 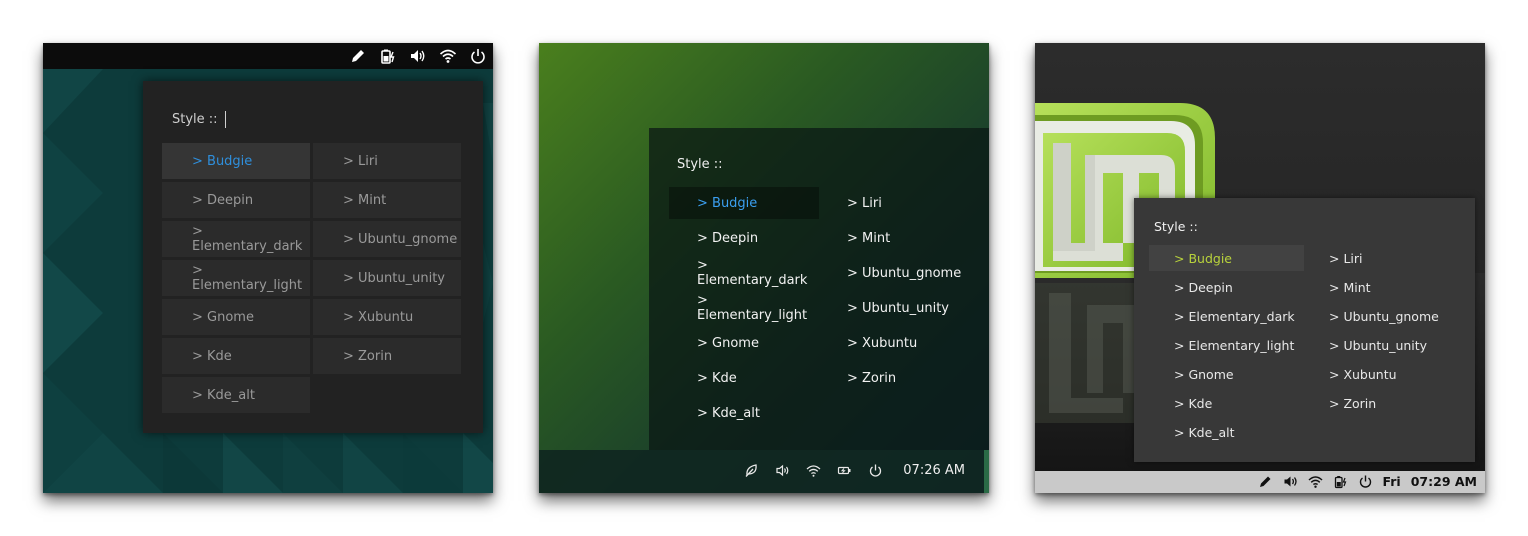 I want to click on day-label: Fri, so click(x=1392, y=481).